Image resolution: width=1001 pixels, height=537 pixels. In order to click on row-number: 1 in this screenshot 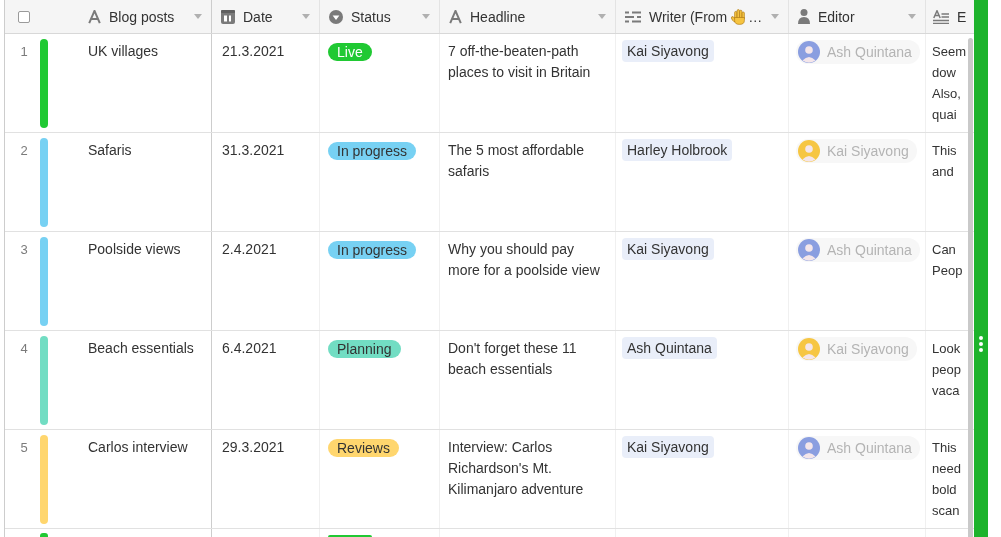, I will do `click(24, 52)`.